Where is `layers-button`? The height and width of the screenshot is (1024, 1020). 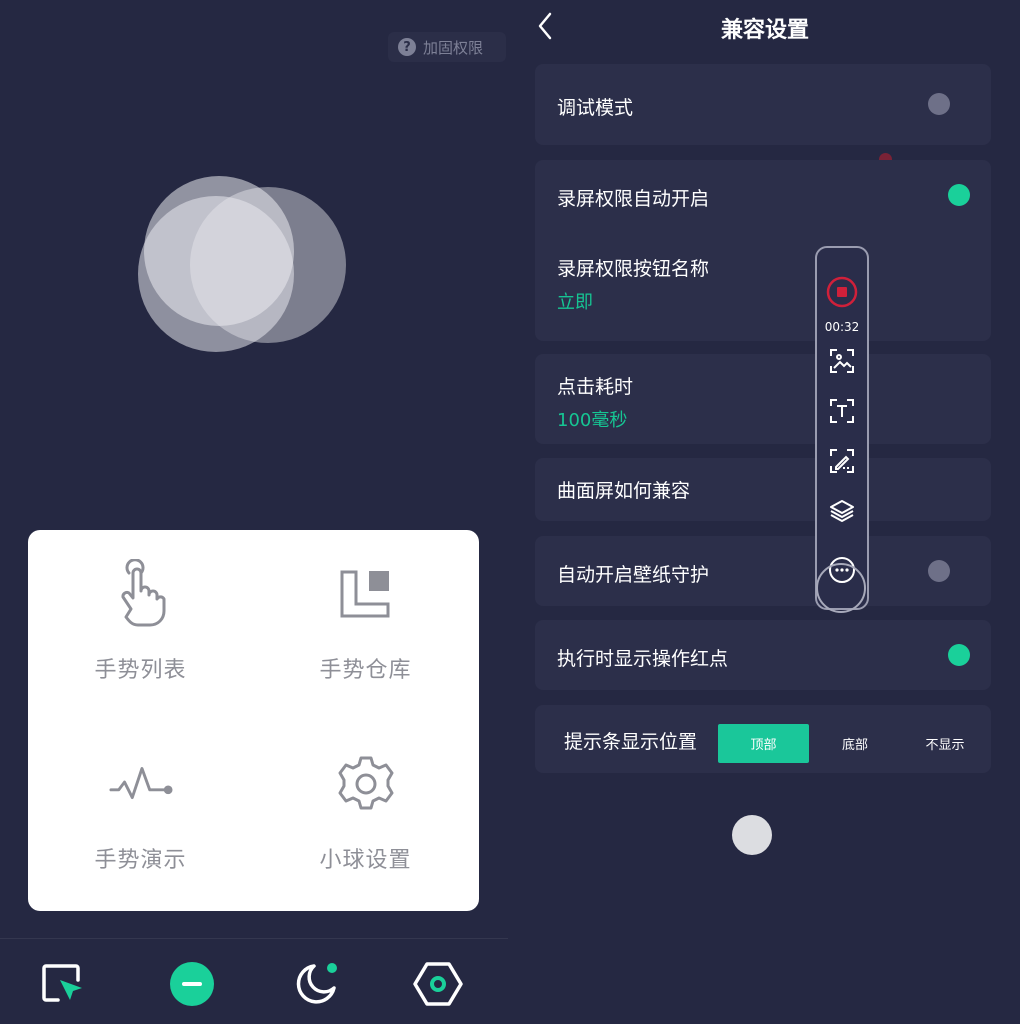 layers-button is located at coordinates (842, 511).